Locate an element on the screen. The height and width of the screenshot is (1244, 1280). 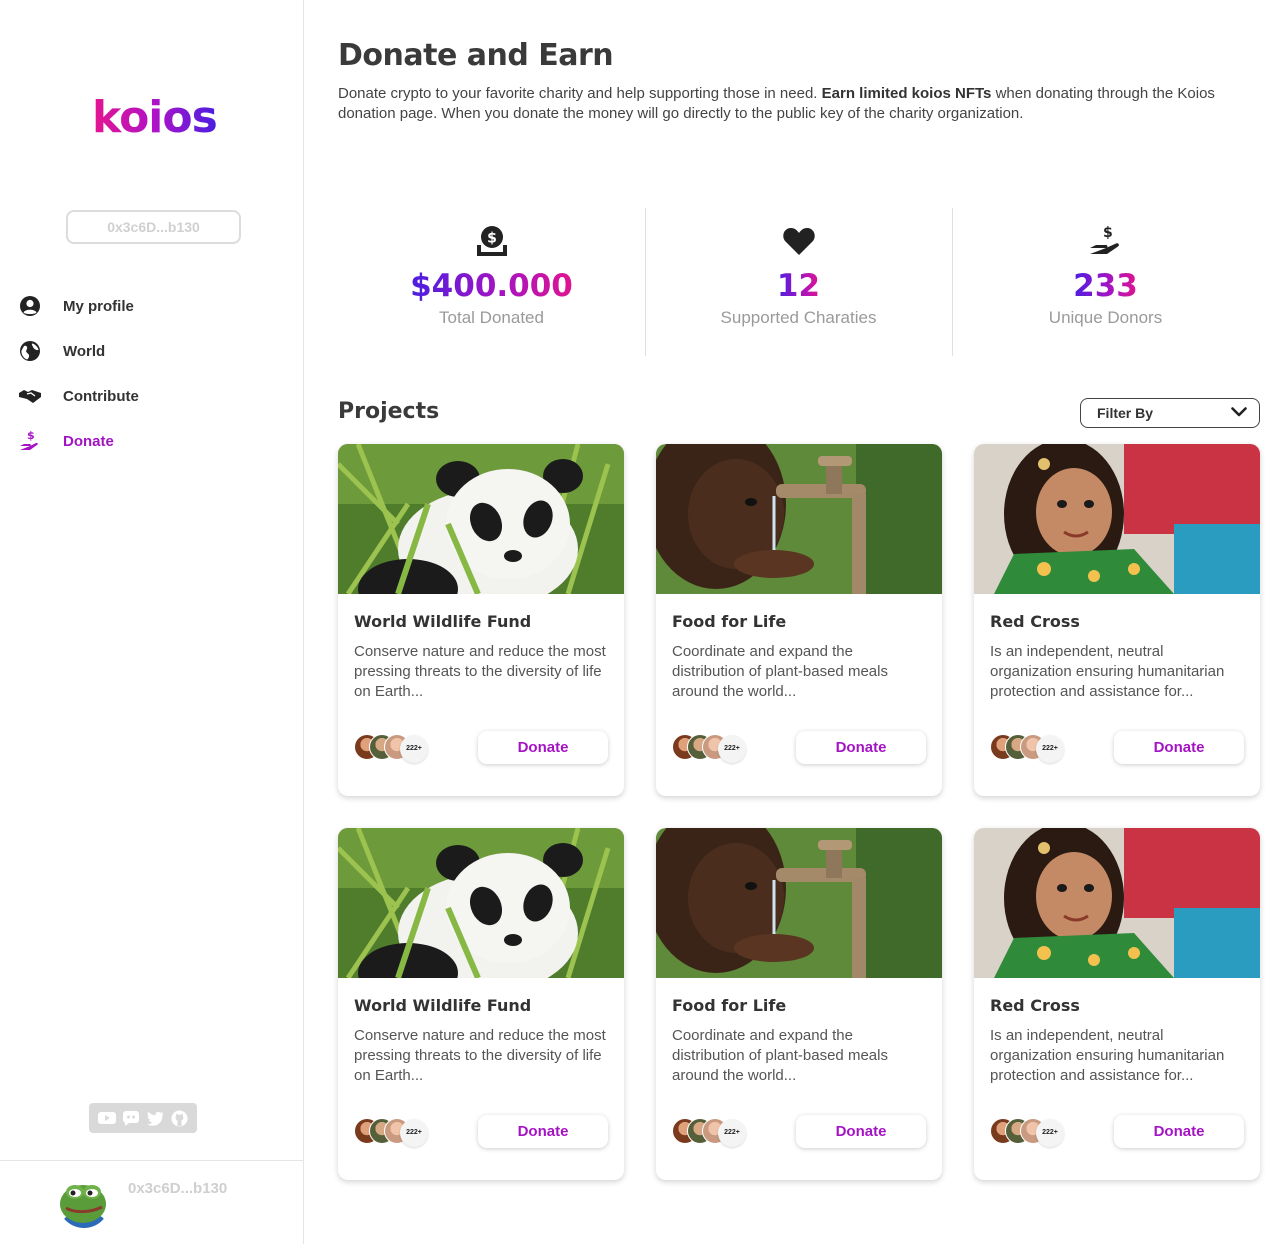
stat-total-donated: $ $400.000 Total Donated is located at coordinates (491, 281).